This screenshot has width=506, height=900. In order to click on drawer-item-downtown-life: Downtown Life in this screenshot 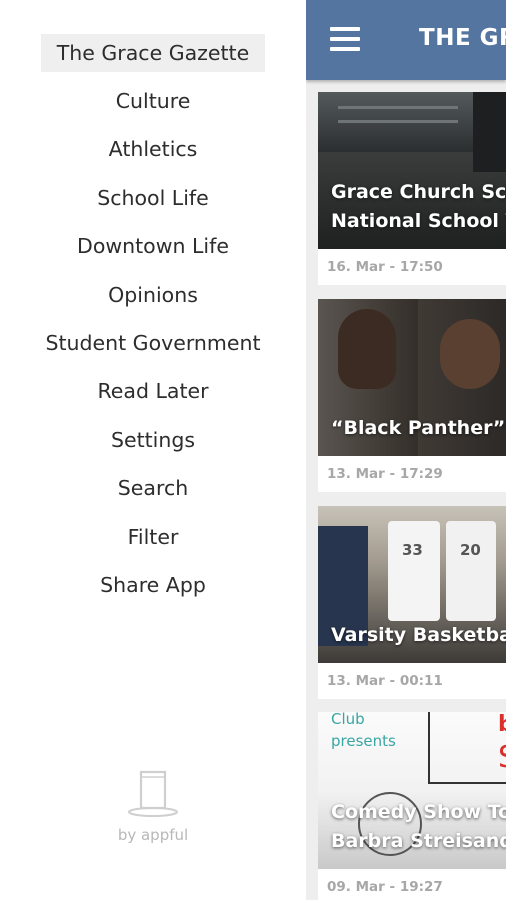, I will do `click(153, 246)`.